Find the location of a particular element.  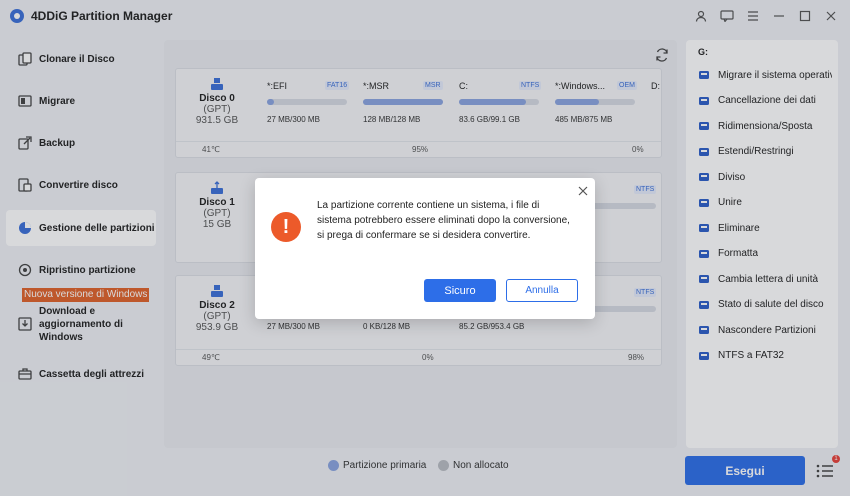

dialog-close-icon is located at coordinates (583, 191).